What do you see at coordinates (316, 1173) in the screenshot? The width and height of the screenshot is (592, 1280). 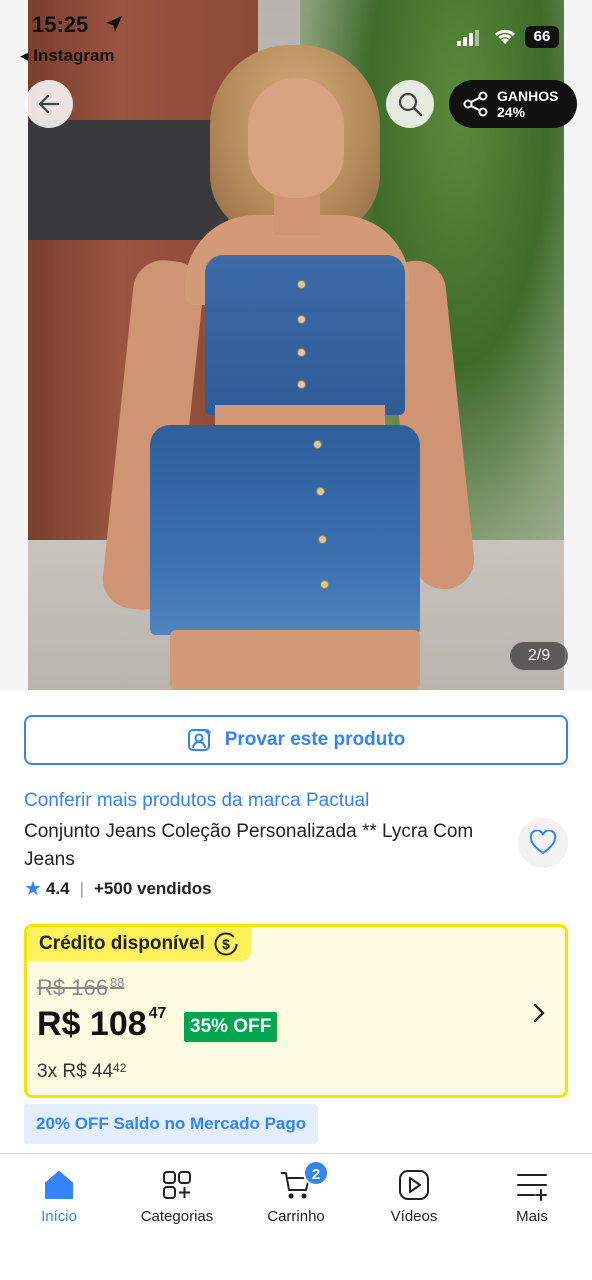 I see `cart-count-badge: 2` at bounding box center [316, 1173].